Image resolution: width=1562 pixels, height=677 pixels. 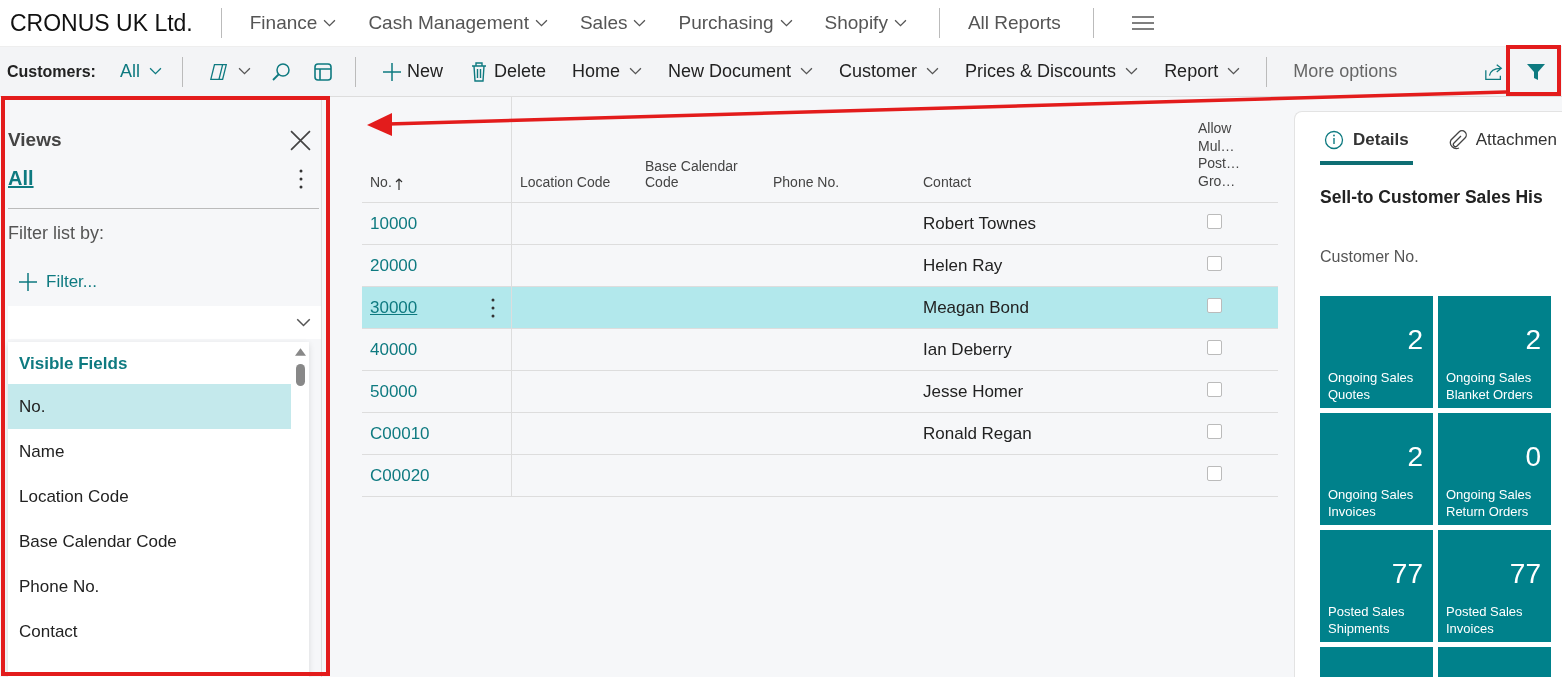 What do you see at coordinates (735, 23) in the screenshot?
I see `nav-menu: Purchasing` at bounding box center [735, 23].